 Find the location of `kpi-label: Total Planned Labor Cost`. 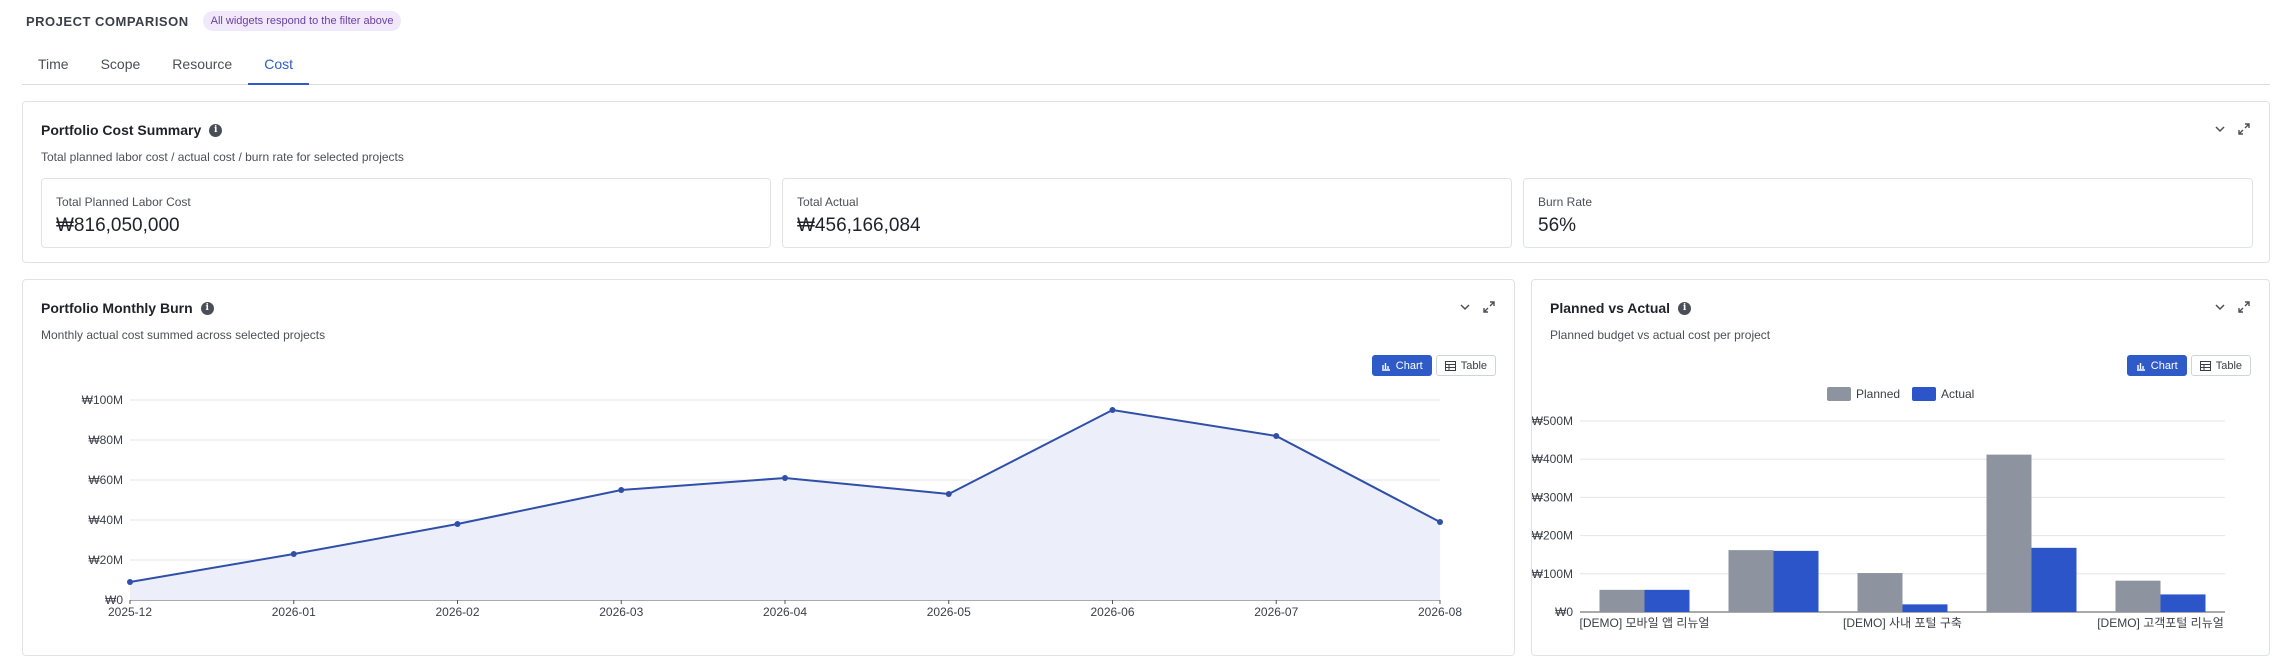

kpi-label: Total Planned Labor Cost is located at coordinates (123, 202).